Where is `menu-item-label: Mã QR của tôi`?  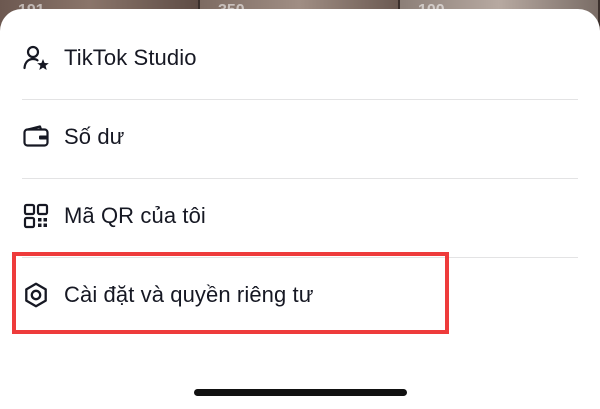
menu-item-label: Mã QR của tôi is located at coordinates (135, 215).